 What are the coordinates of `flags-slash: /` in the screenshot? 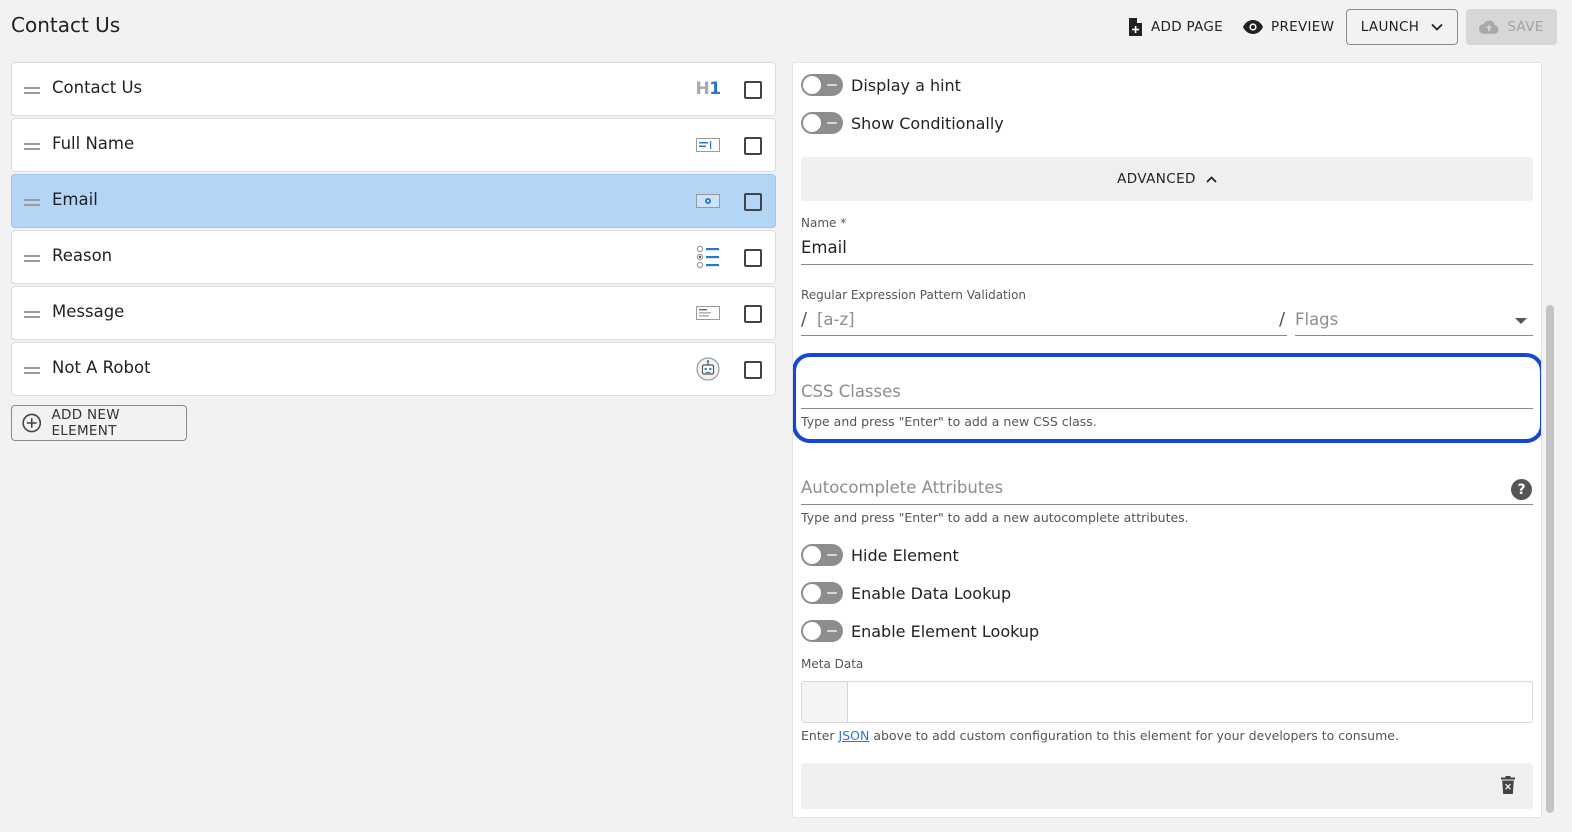 It's located at (1282, 319).